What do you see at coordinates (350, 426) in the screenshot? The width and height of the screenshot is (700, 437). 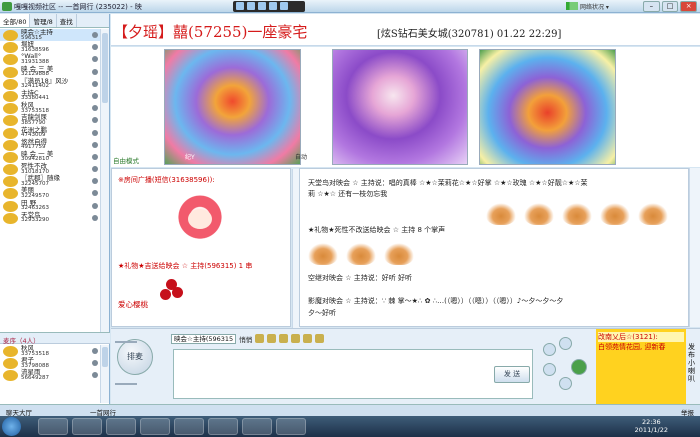 I see `taskbar: 22:36 2011/1/22` at bounding box center [350, 426].